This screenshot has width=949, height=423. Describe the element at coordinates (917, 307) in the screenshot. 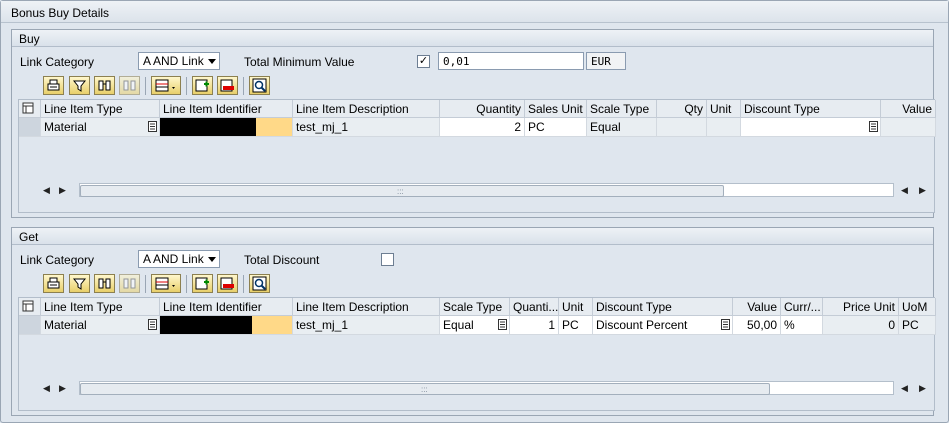

I see `col-uom: UoM` at that location.